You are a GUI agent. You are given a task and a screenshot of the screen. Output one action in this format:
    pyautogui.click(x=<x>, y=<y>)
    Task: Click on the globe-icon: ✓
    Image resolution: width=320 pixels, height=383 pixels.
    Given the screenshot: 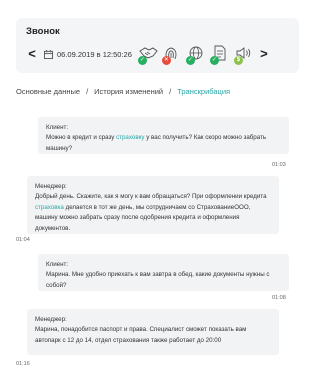 What is the action you would take?
    pyautogui.click(x=195, y=55)
    